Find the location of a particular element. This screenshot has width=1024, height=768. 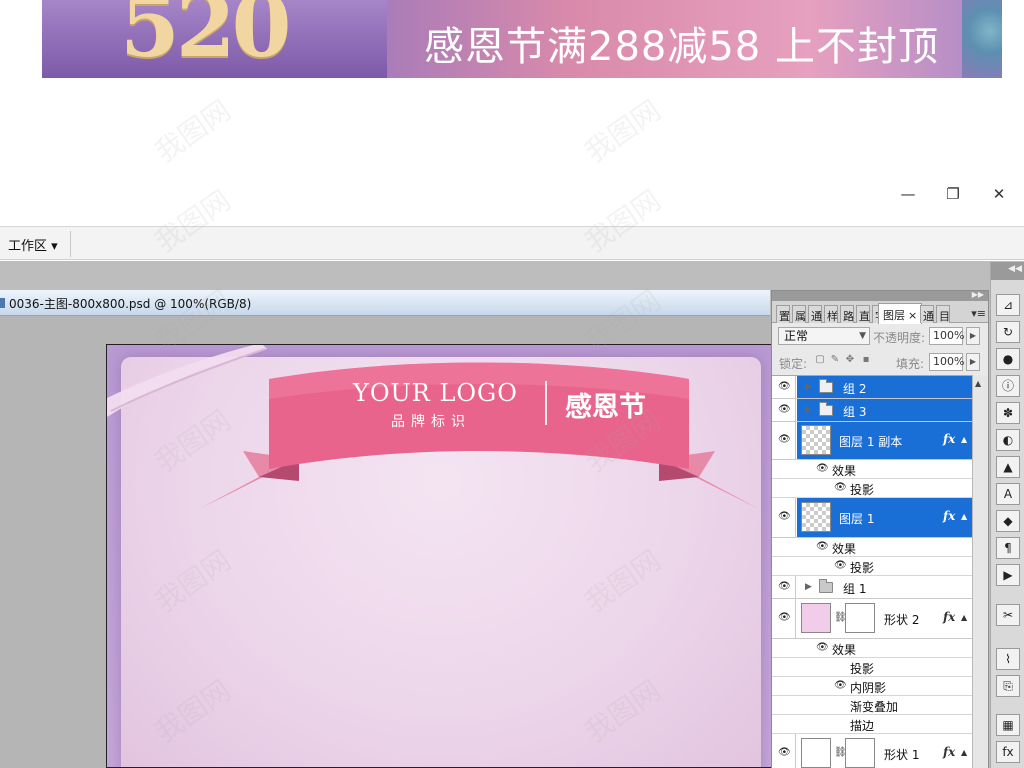

tab-collapsed-8: 通 is located at coordinates (927, 314).